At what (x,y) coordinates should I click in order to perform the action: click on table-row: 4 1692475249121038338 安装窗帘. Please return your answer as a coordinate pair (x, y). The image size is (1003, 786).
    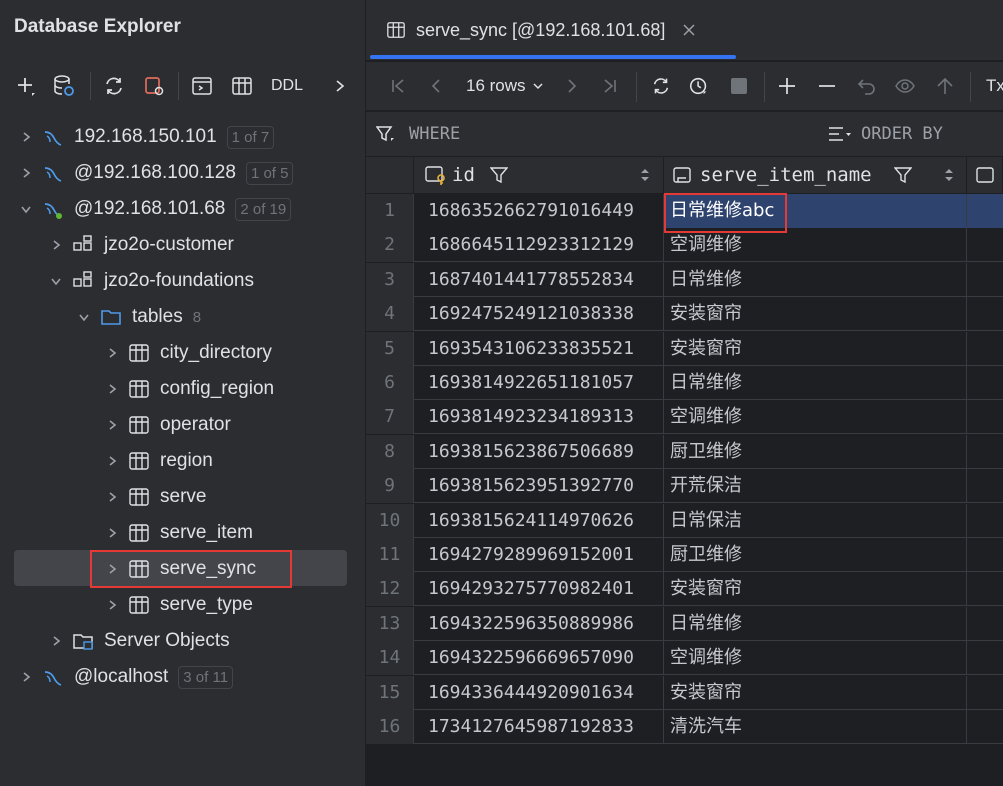
    Looking at the image, I should click on (684, 314).